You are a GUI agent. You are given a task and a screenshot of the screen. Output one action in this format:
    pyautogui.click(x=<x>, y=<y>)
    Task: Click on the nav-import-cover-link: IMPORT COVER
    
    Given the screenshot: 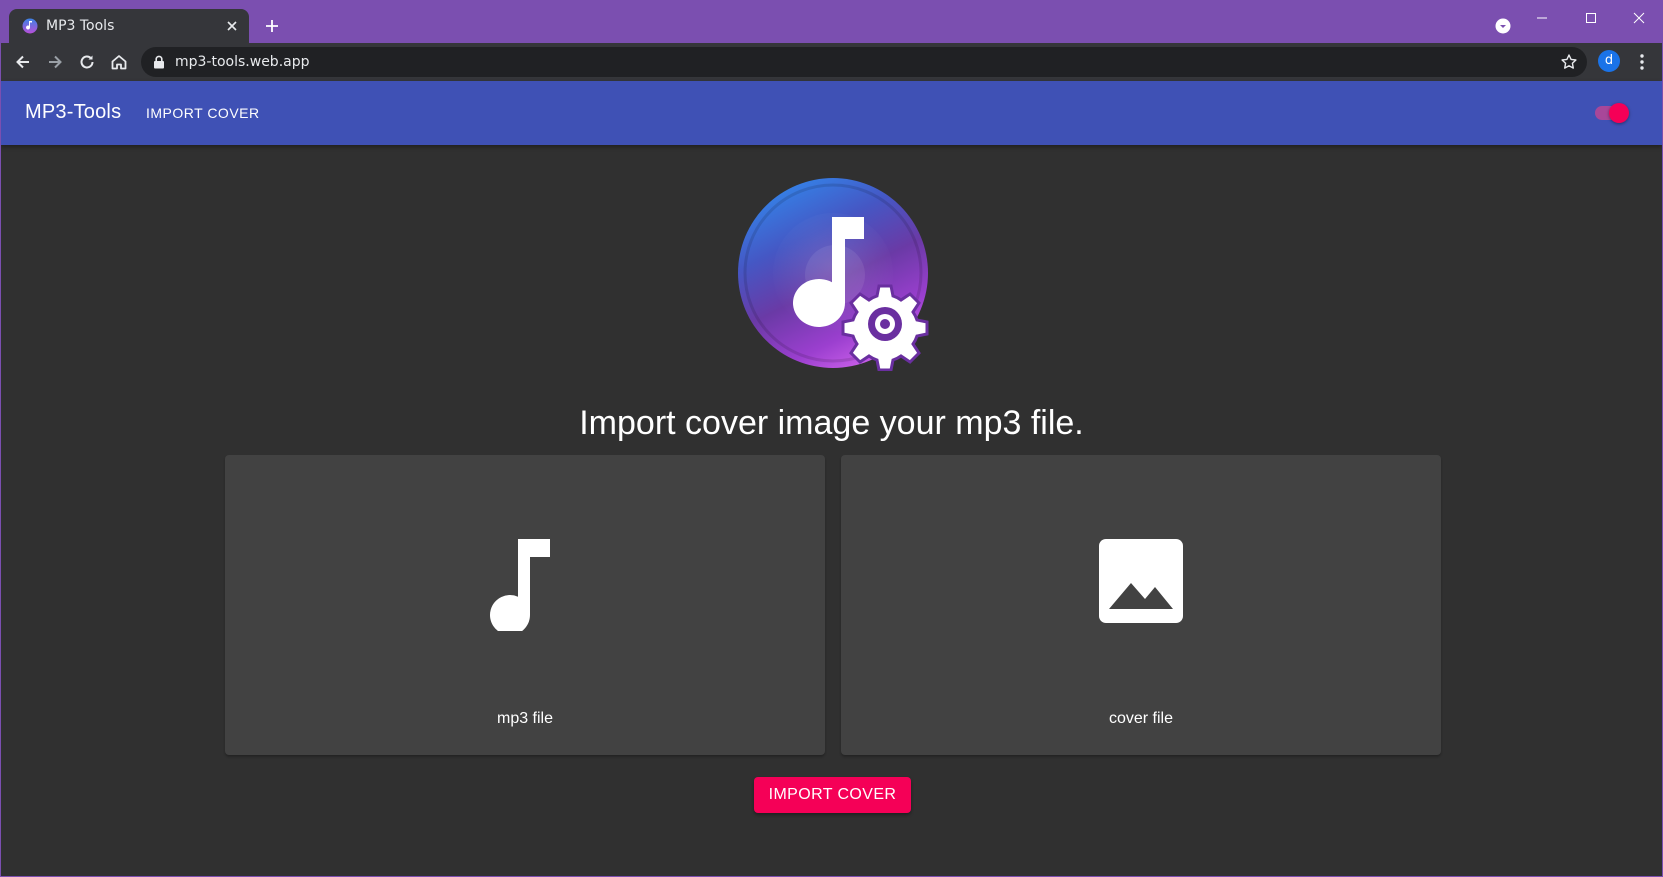 What is the action you would take?
    pyautogui.click(x=203, y=113)
    